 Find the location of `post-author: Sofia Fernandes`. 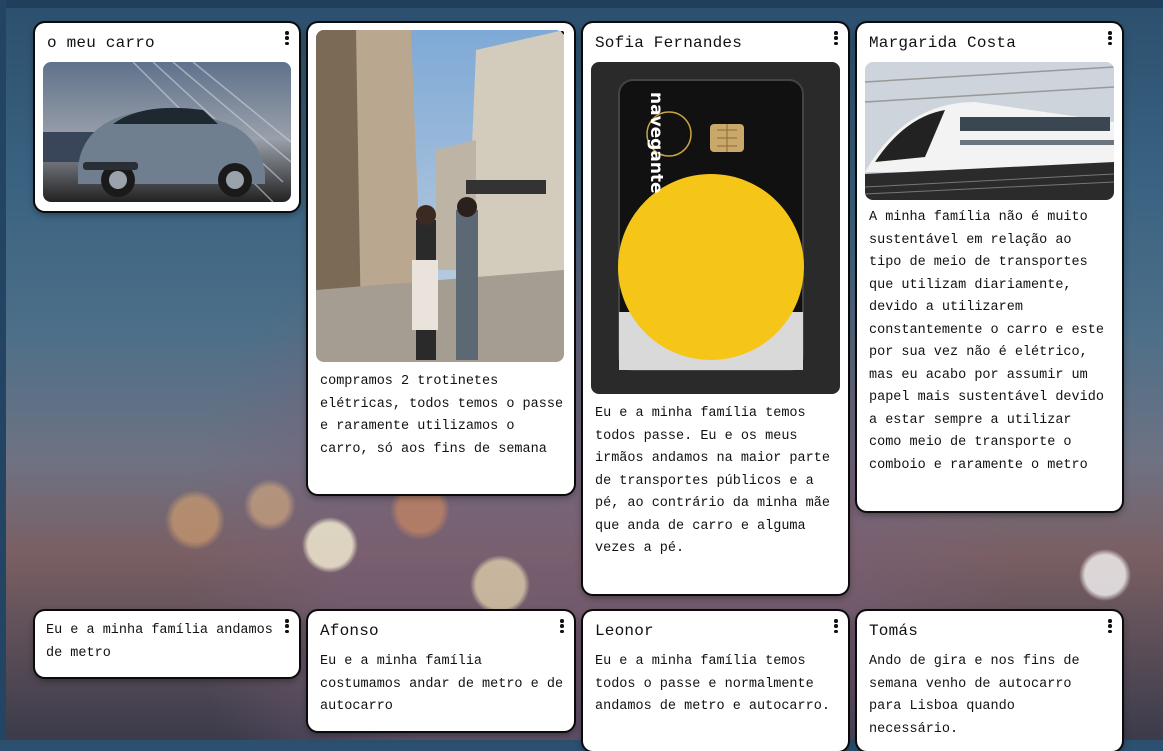

post-author: Sofia Fernandes is located at coordinates (669, 43).